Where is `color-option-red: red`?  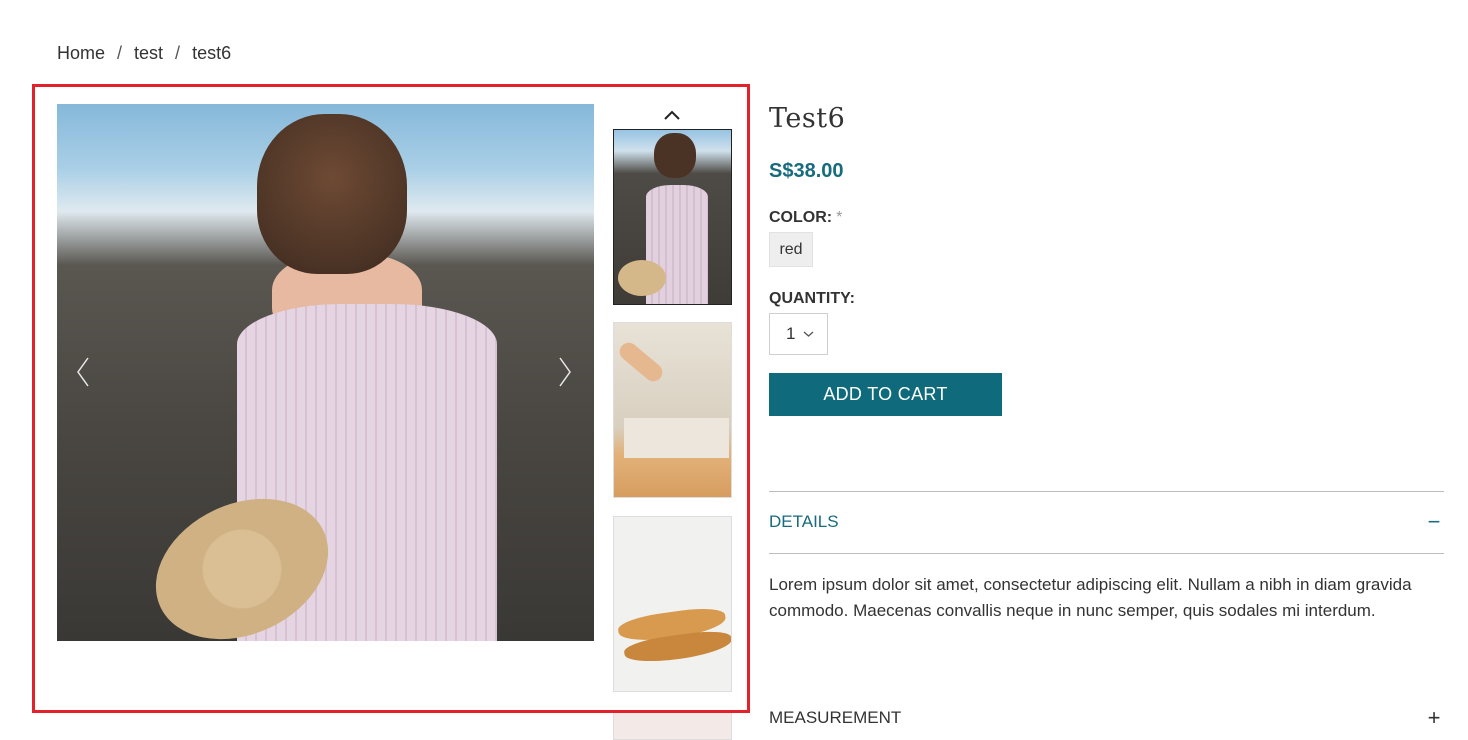
color-option-red: red is located at coordinates (791, 249).